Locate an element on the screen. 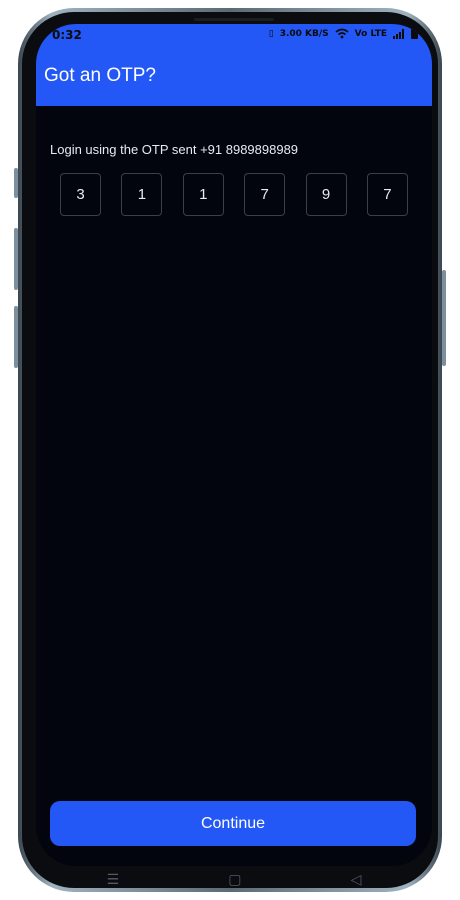  menu-icon: ☰ is located at coordinates (113, 880).